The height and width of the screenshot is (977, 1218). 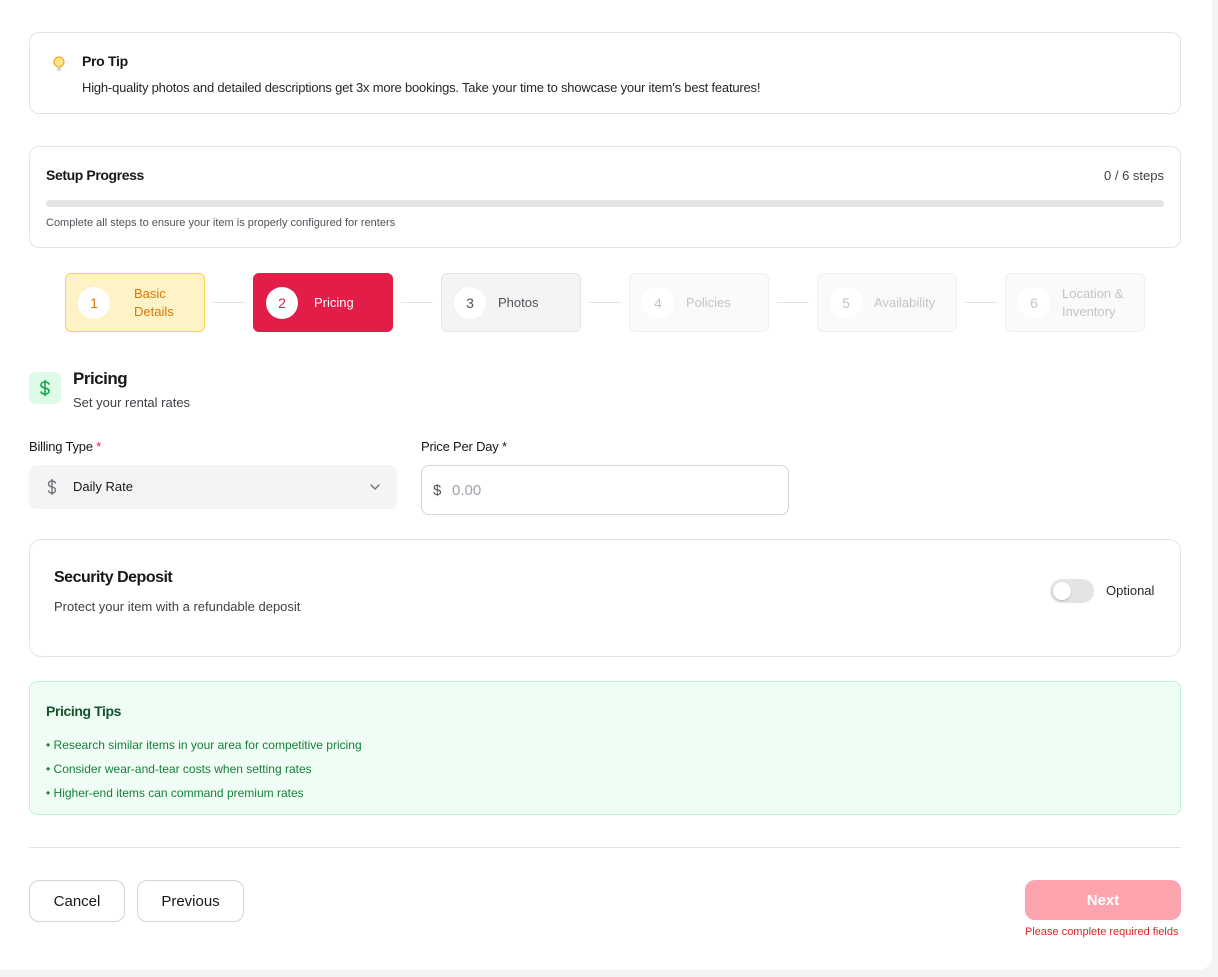 I want to click on tips-title: Pricing Tips, so click(x=84, y=711).